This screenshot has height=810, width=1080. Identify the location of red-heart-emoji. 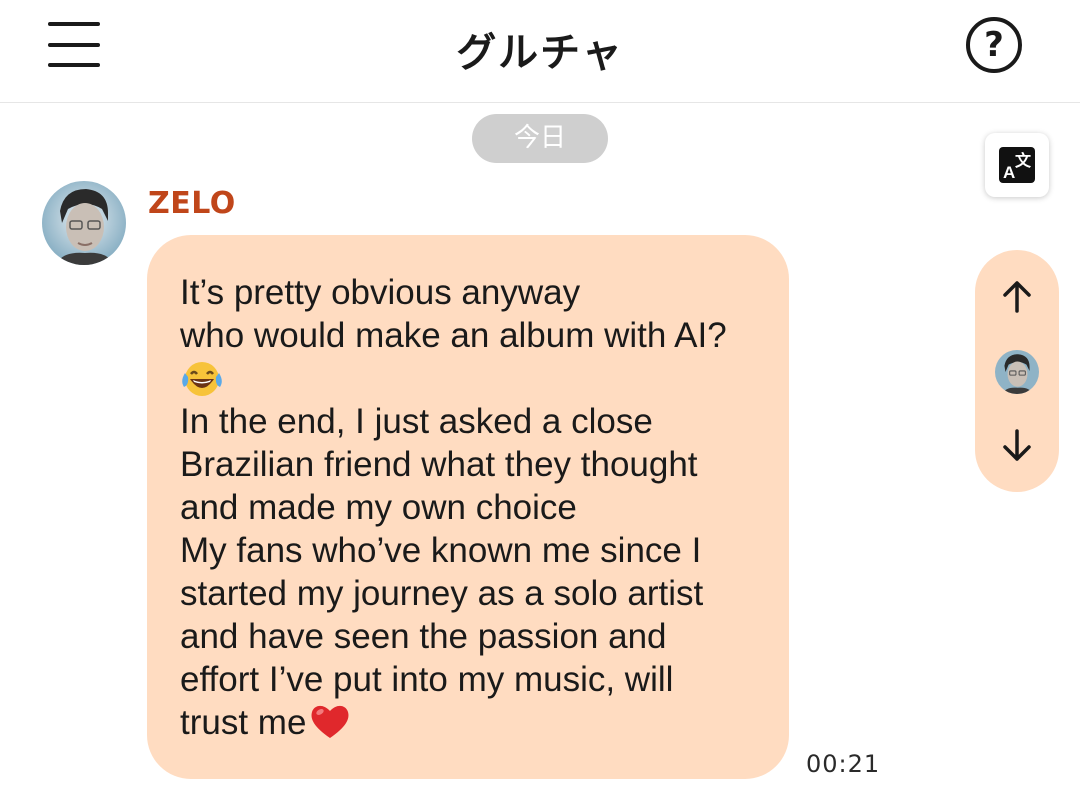
(330, 721).